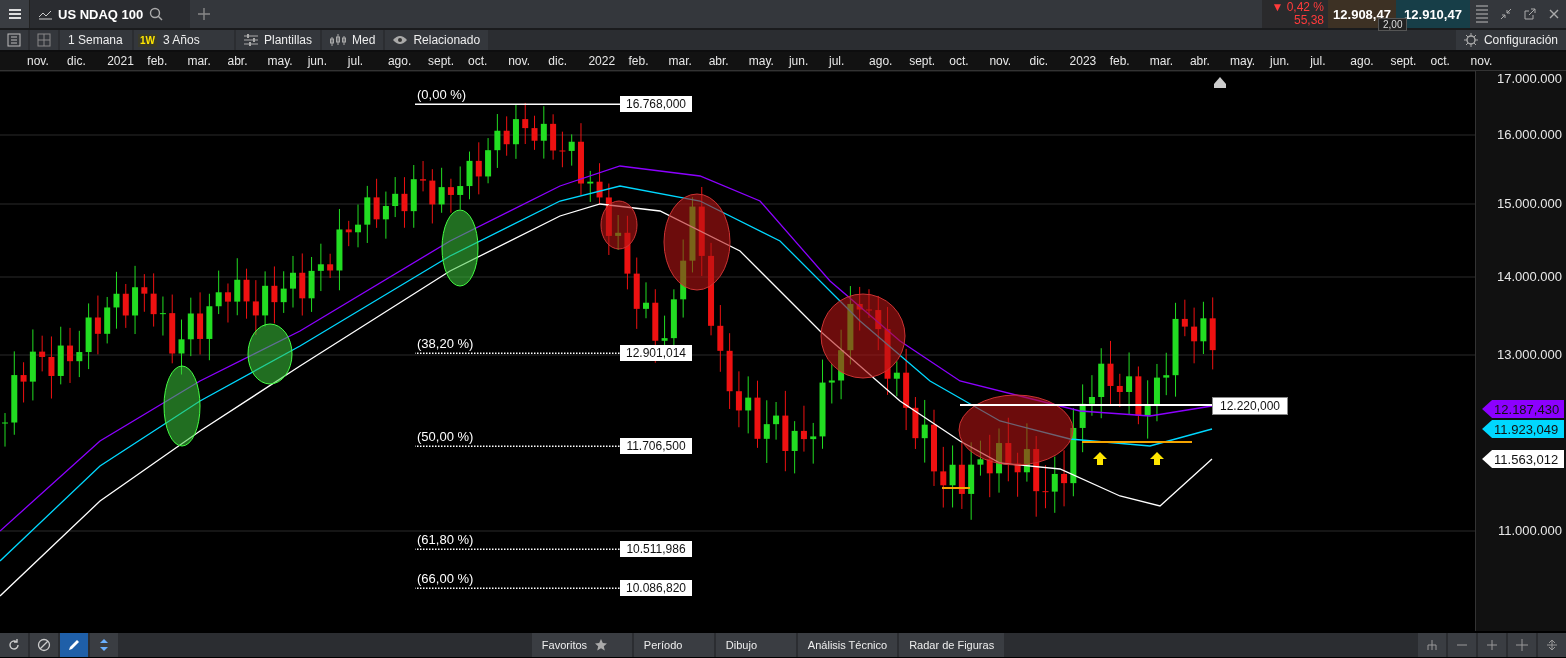 Image resolution: width=1566 pixels, height=658 pixels. What do you see at coordinates (1529, 530) in the screenshot?
I see `price-axis-label: 11.000.000` at bounding box center [1529, 530].